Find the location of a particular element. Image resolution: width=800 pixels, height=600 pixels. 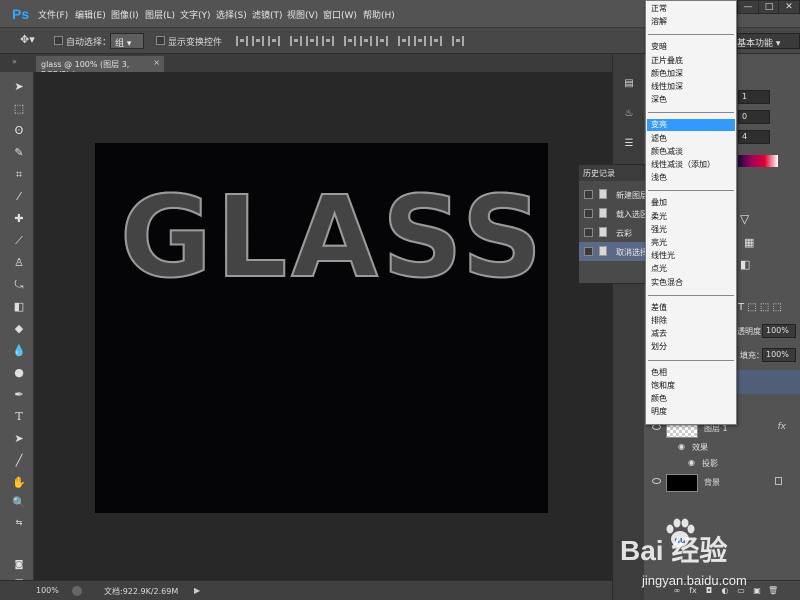

triangle-icon: ▽ is located at coordinates (744, 219).